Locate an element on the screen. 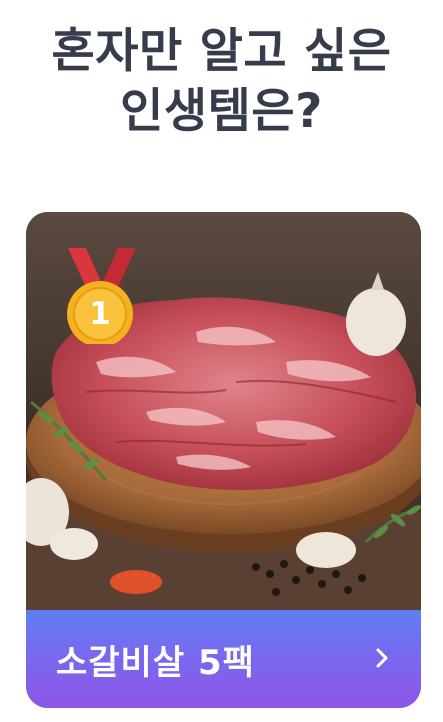 The width and height of the screenshot is (443, 722). rank-medal: 1 is located at coordinates (102, 294).